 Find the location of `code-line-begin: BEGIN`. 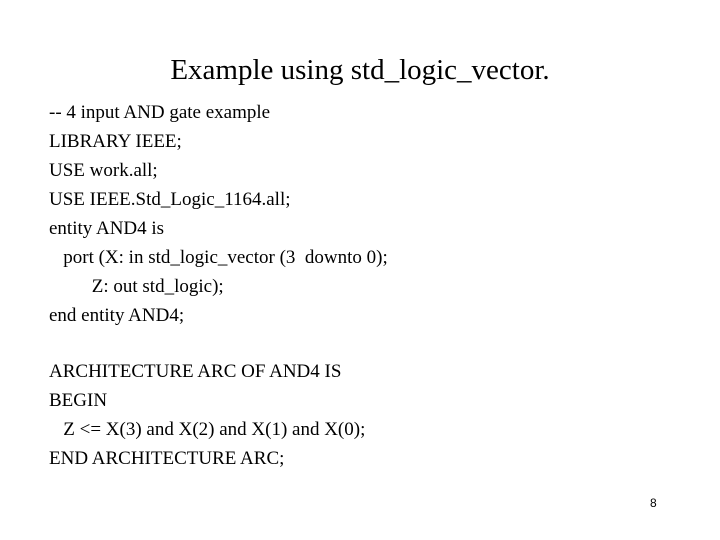

code-line-begin: BEGIN is located at coordinates (78, 400).